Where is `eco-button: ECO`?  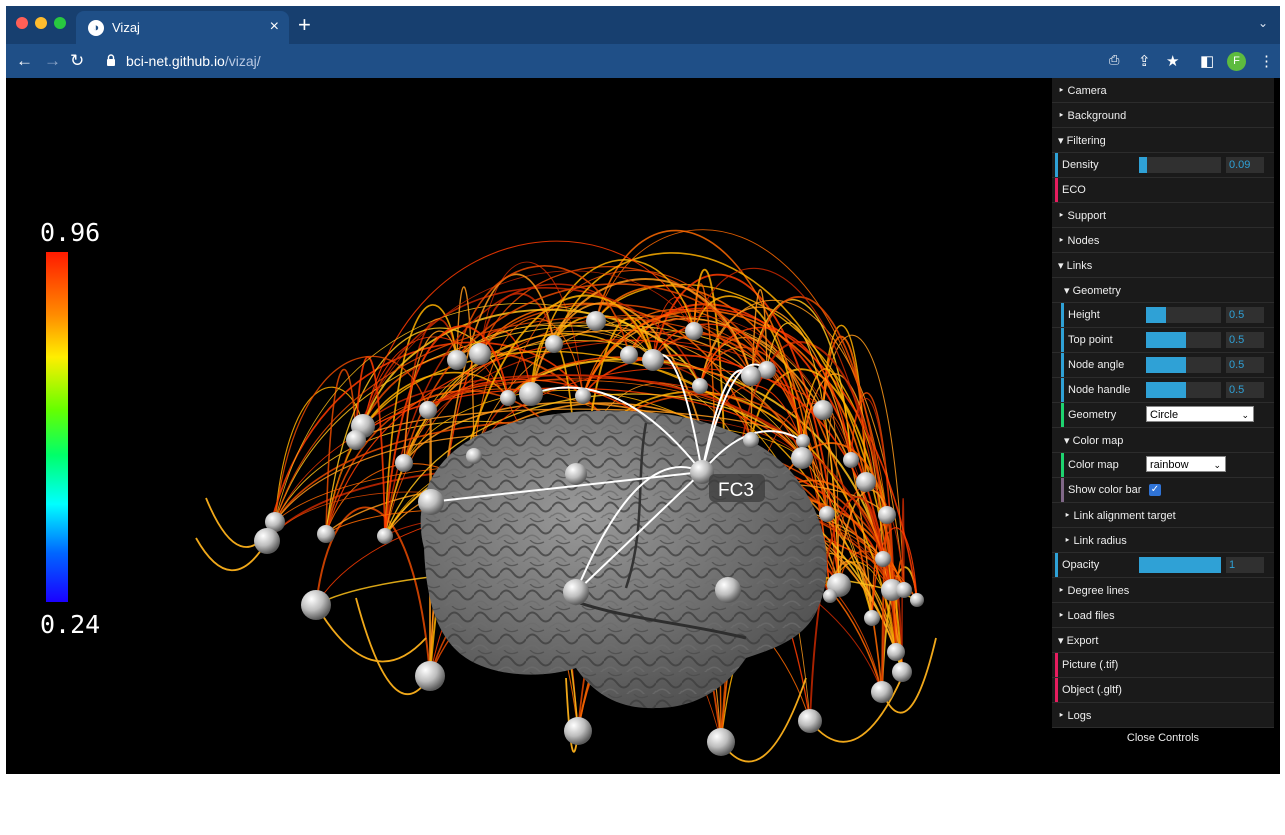 eco-button: ECO is located at coordinates (1163, 190).